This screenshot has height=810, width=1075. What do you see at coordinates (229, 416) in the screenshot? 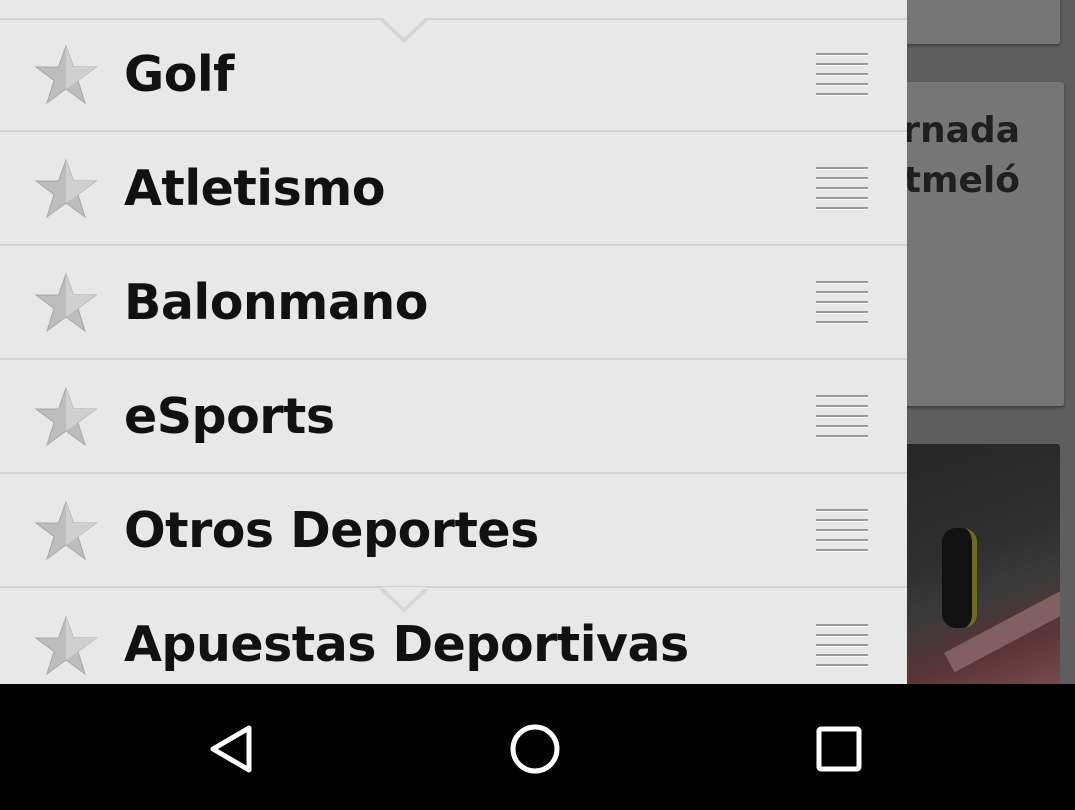
I see `drawer-item-label: eSports` at bounding box center [229, 416].